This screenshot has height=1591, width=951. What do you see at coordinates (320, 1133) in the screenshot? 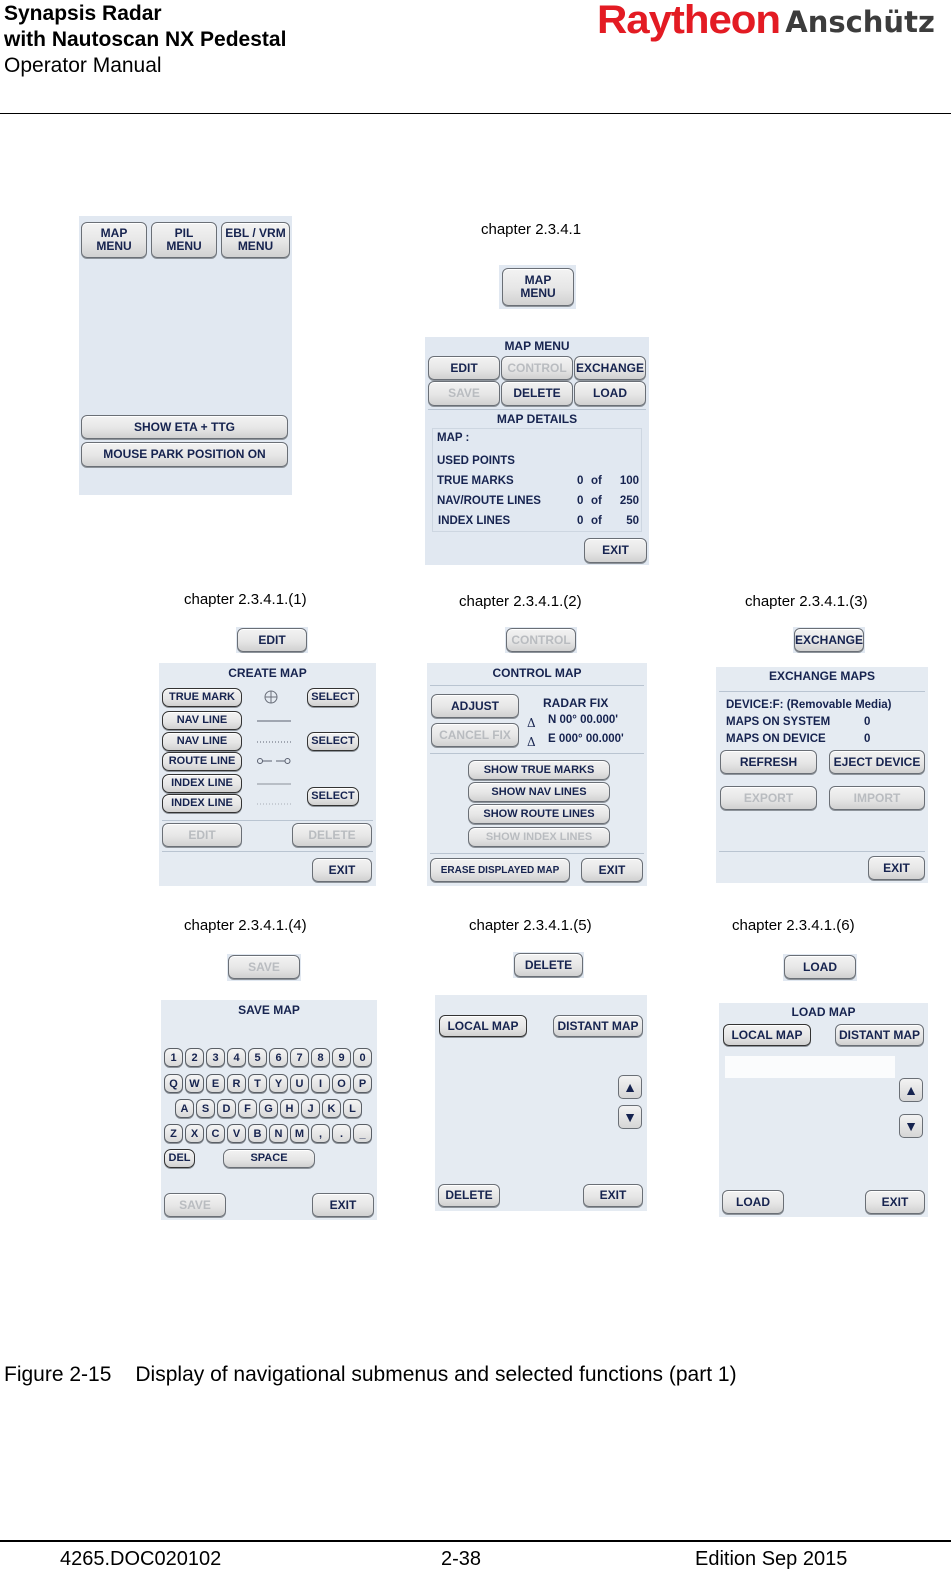
I see `key: ,` at bounding box center [320, 1133].